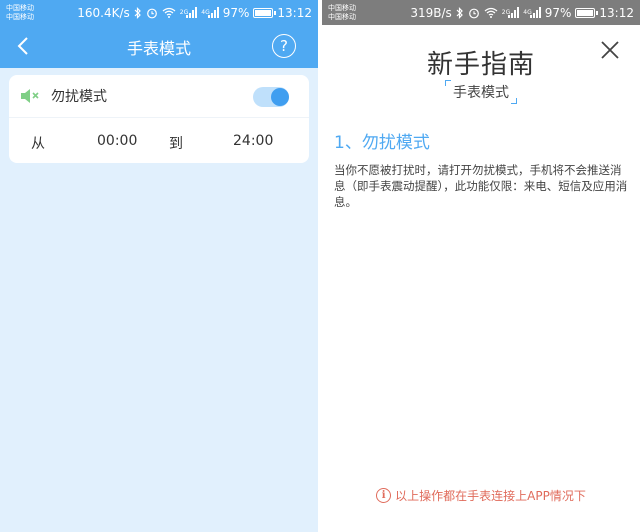 Image resolution: width=640 pixels, height=532 pixels. I want to click on footer-note: i 以上操作都在手表连接上APP情况下, so click(481, 495).